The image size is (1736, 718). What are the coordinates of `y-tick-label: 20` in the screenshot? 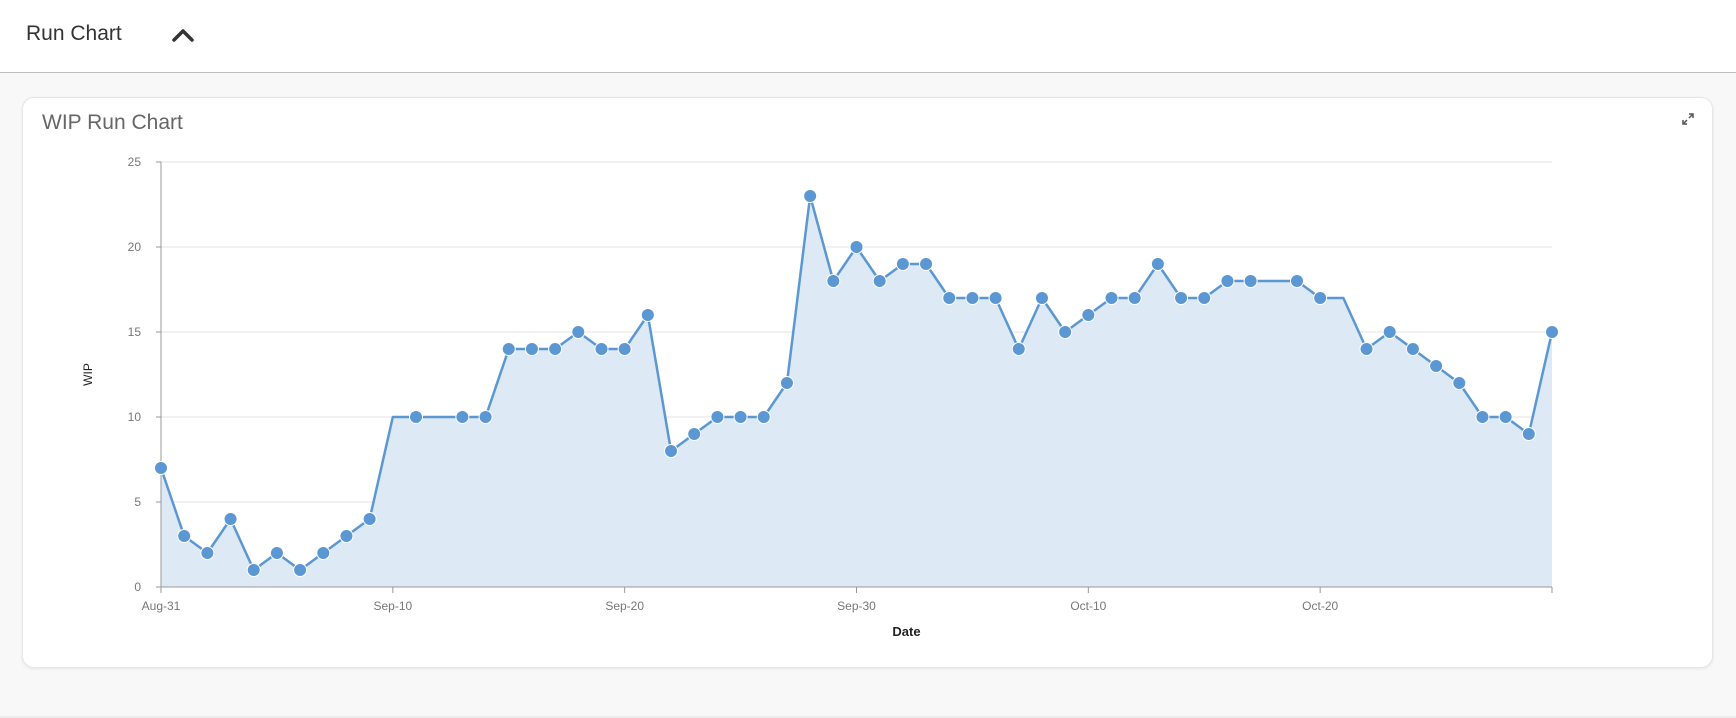 It's located at (135, 247).